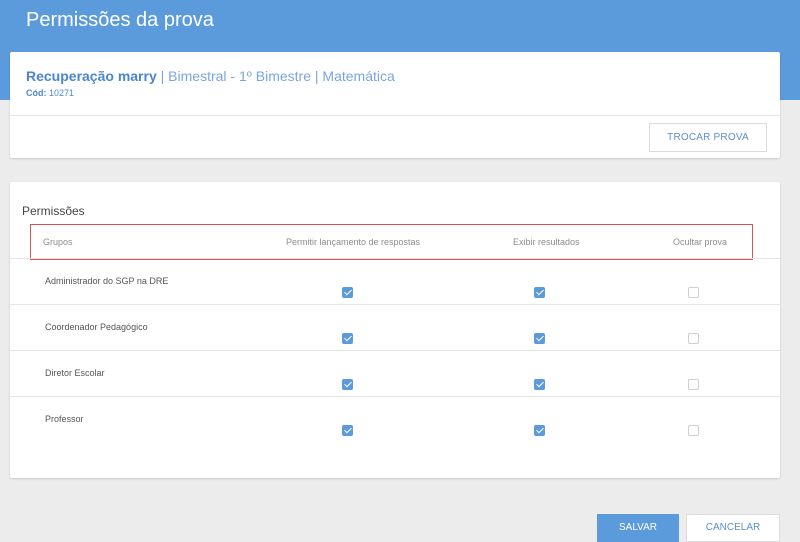 This screenshot has width=800, height=542. What do you see at coordinates (700, 242) in the screenshot?
I see `column-header-hide-exam: Ocultar prova` at bounding box center [700, 242].